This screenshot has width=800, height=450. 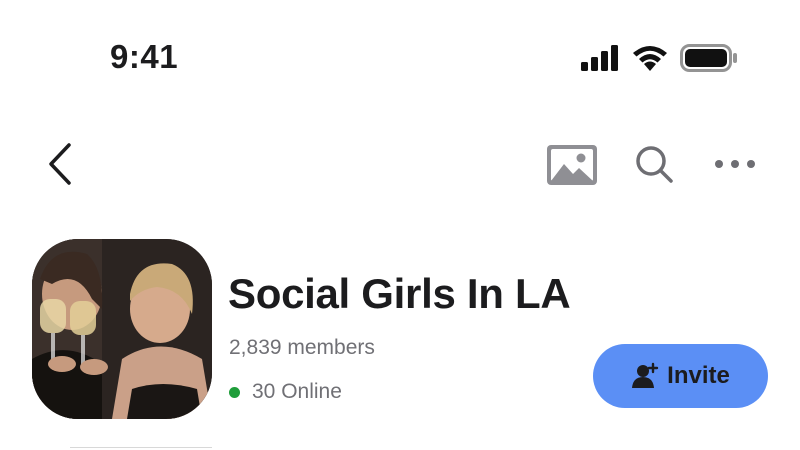 I want to click on search-button, so click(x=654, y=164).